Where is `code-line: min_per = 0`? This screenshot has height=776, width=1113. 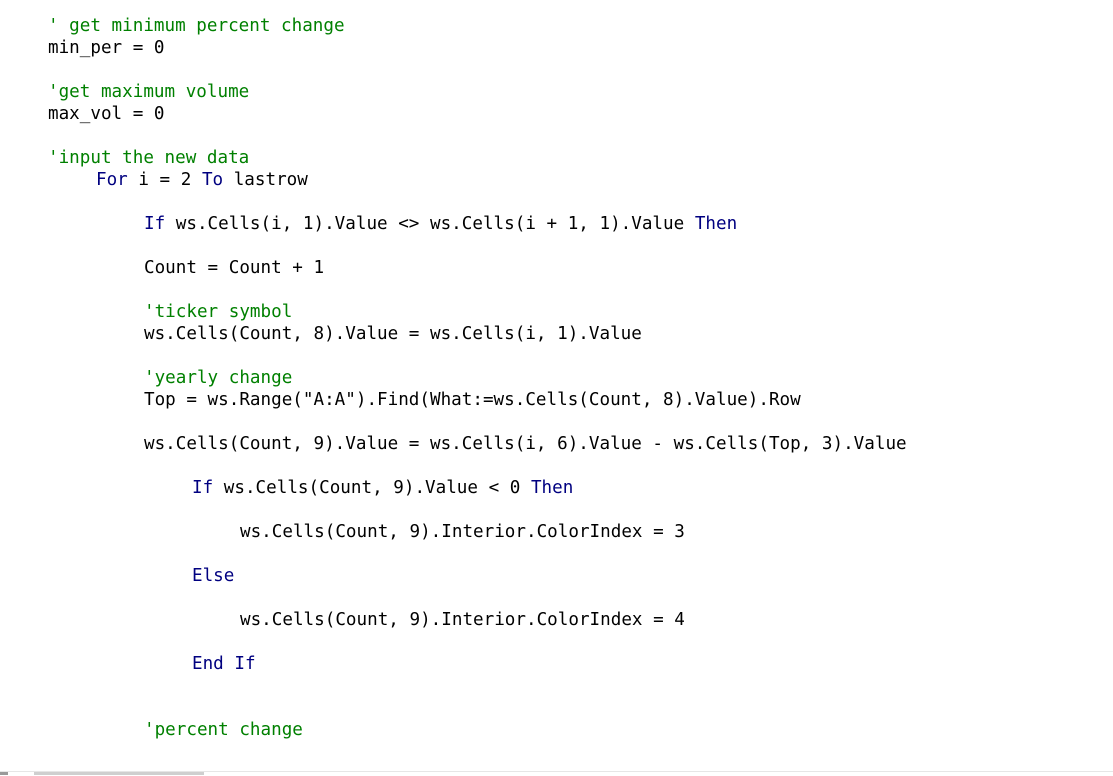 code-line: min_per = 0 is located at coordinates (106, 48).